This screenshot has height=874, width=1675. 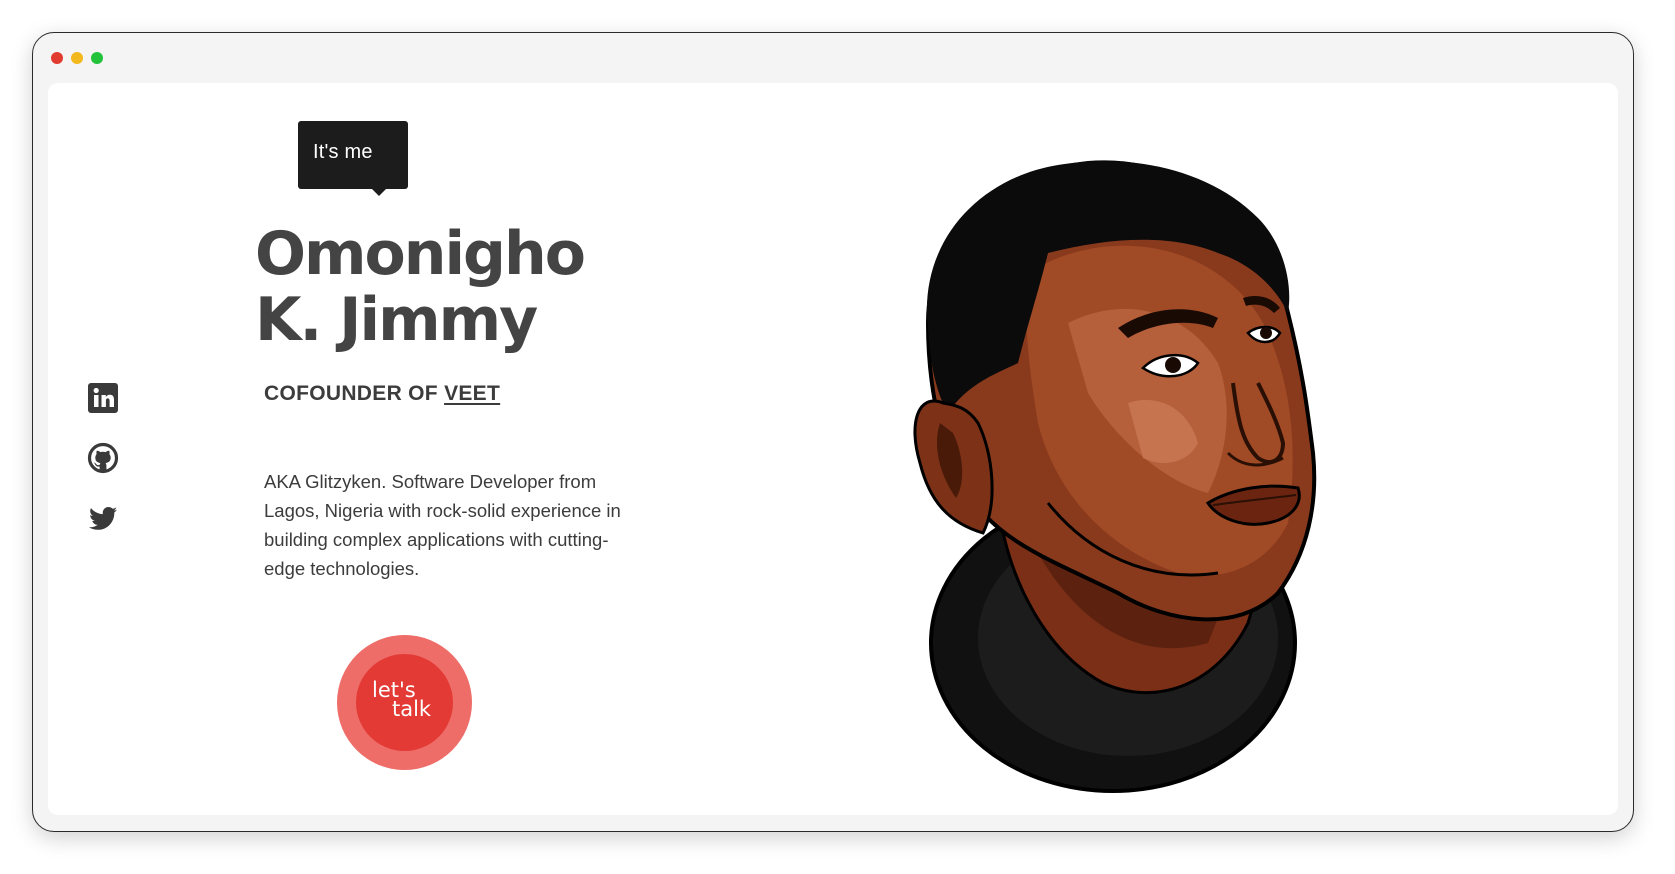 I want to click on window-controls, so click(x=77, y=58).